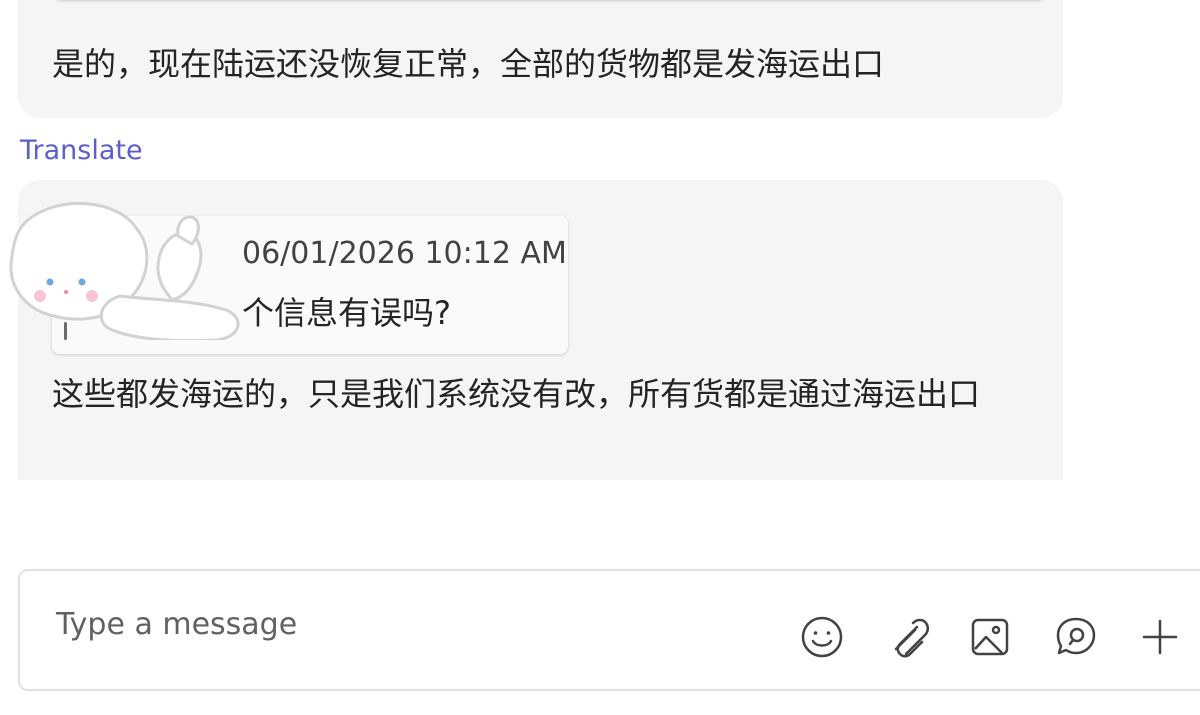 The image size is (1200, 715). I want to click on emoji-icon, so click(822, 637).